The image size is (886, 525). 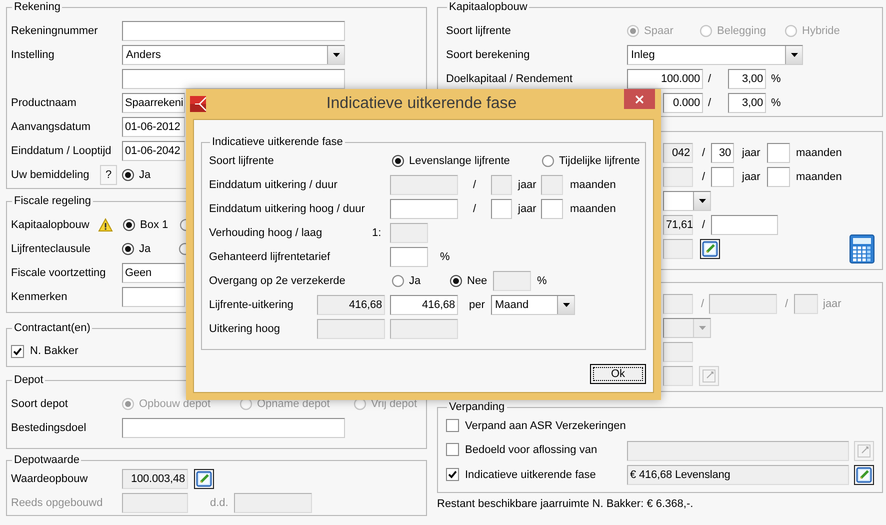 I want to click on input-field: 0.000, so click(x=683, y=103).